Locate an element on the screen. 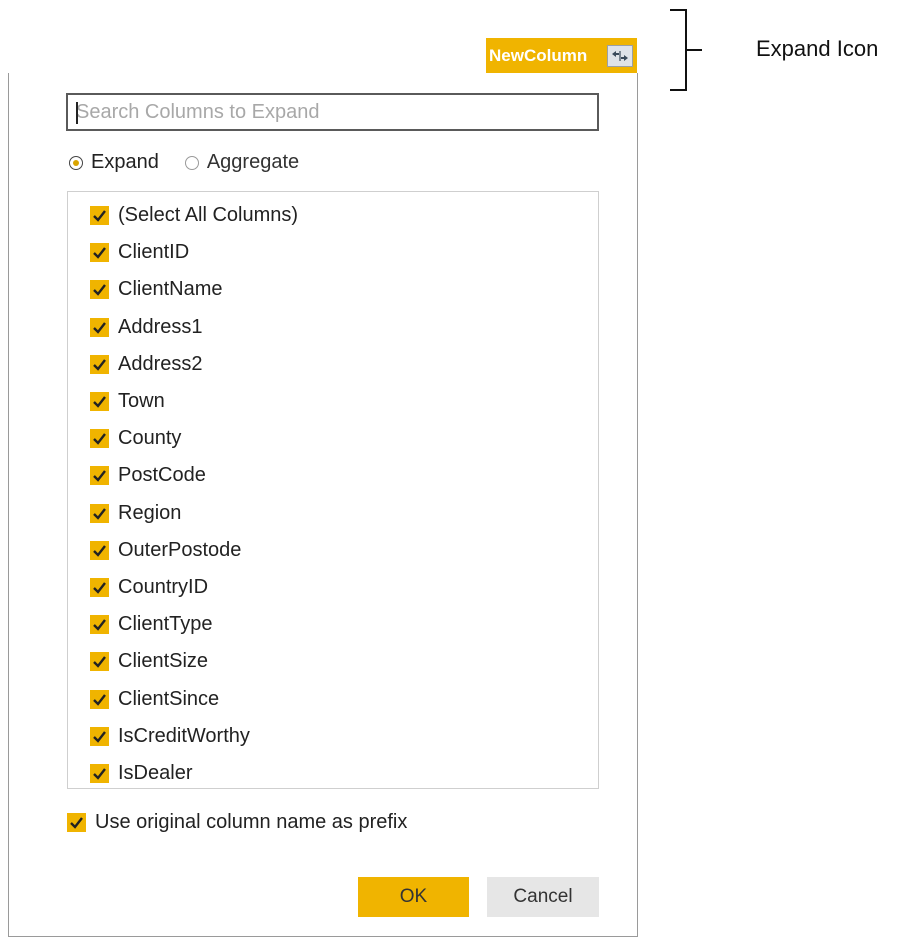 The height and width of the screenshot is (939, 904). expand-arrows-icon is located at coordinates (620, 55).